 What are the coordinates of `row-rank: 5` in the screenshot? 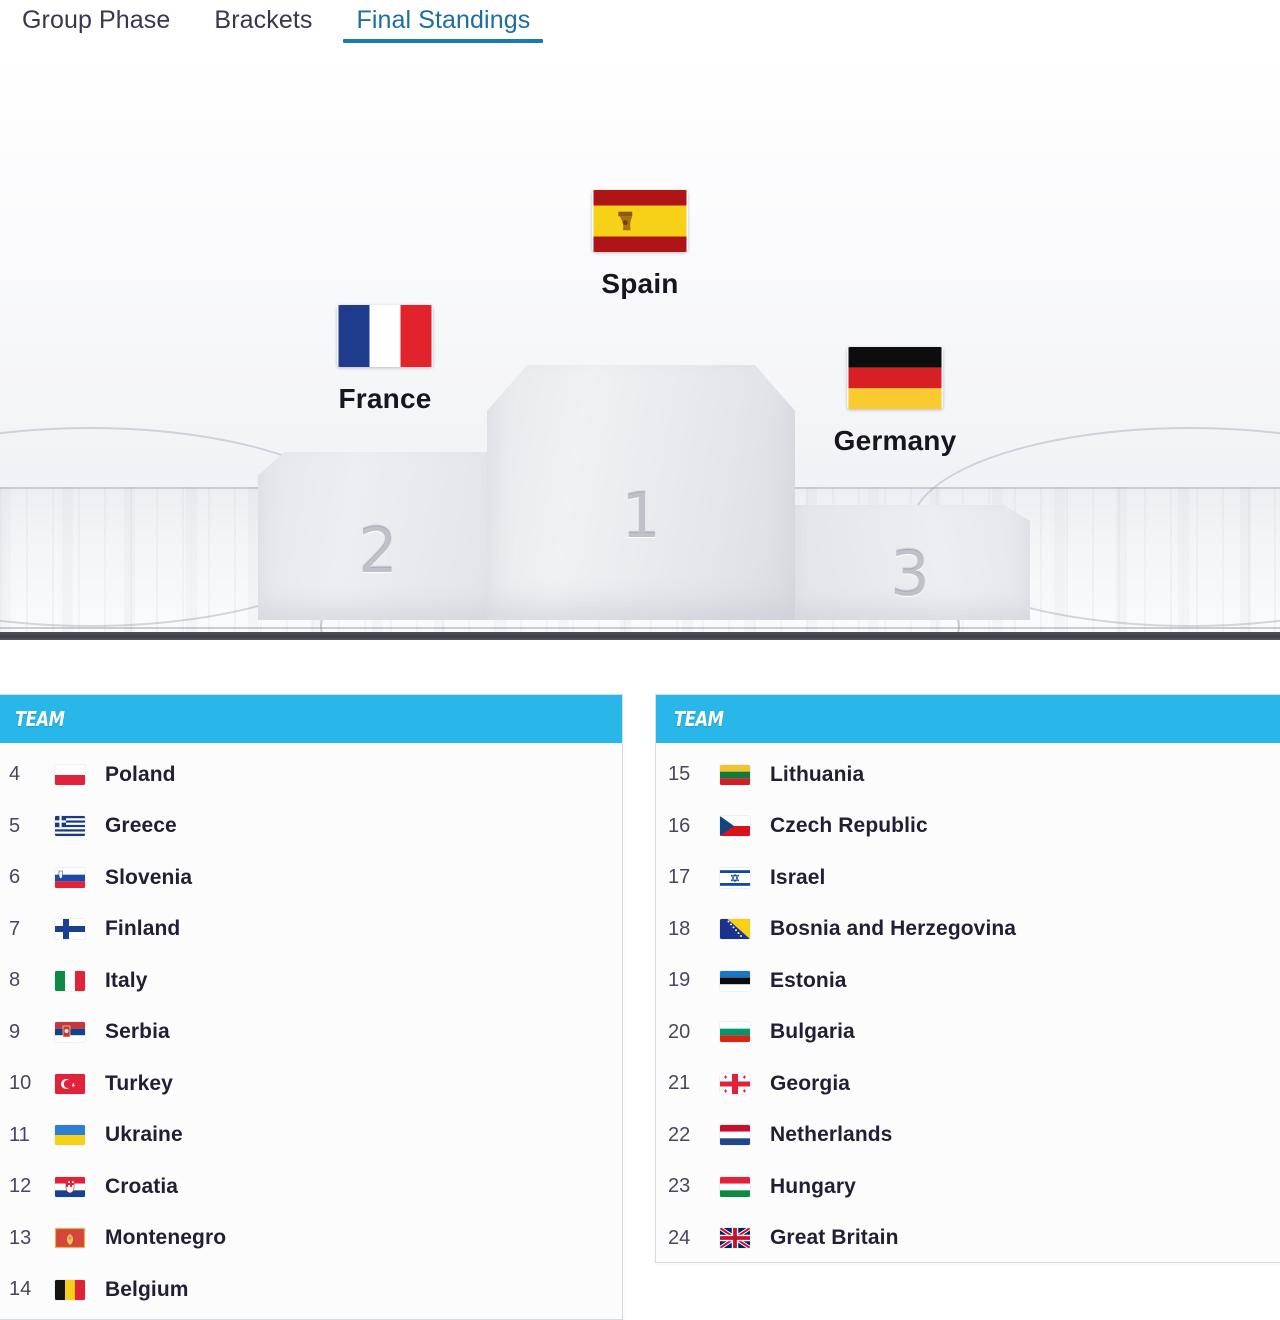 It's located at (15, 825).